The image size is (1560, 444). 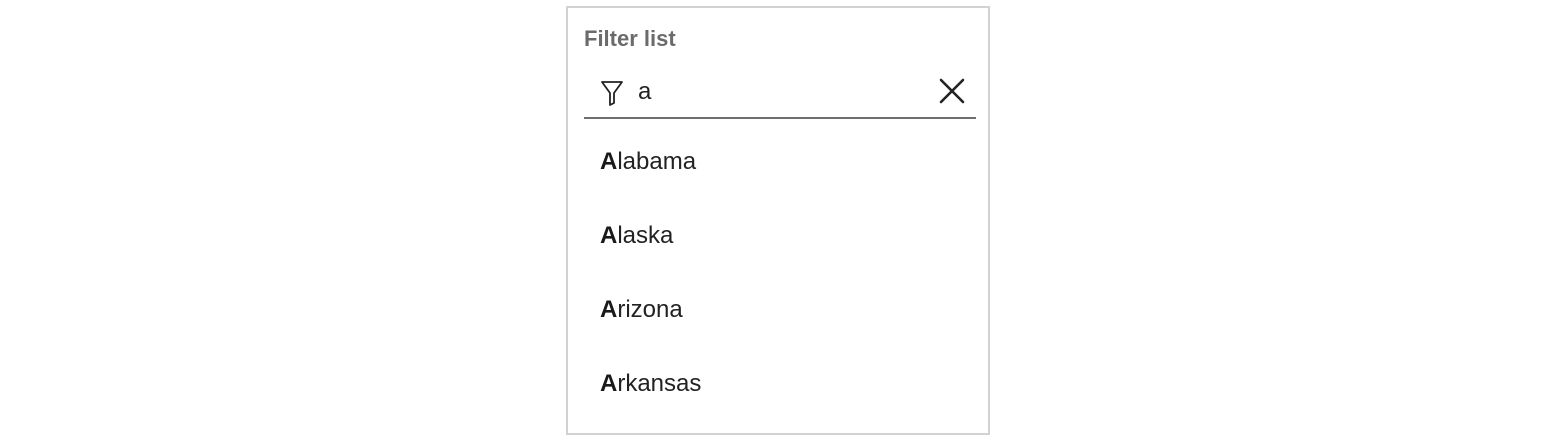 What do you see at coordinates (659, 383) in the screenshot?
I see `option-rest: rkansas` at bounding box center [659, 383].